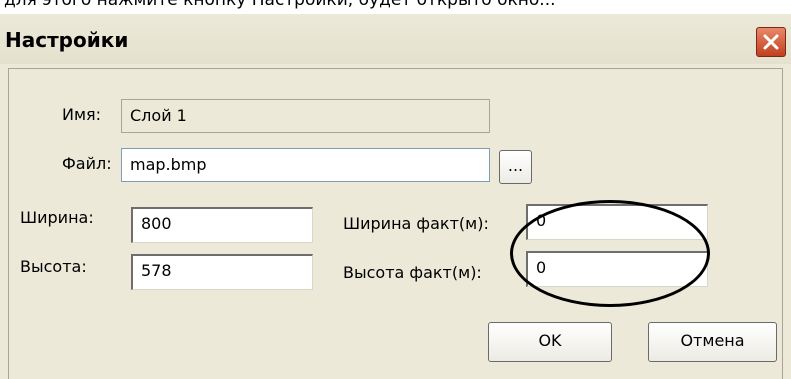 The height and width of the screenshot is (379, 791). What do you see at coordinates (67, 40) in the screenshot?
I see `dialog-title: Настройки` at bounding box center [67, 40].